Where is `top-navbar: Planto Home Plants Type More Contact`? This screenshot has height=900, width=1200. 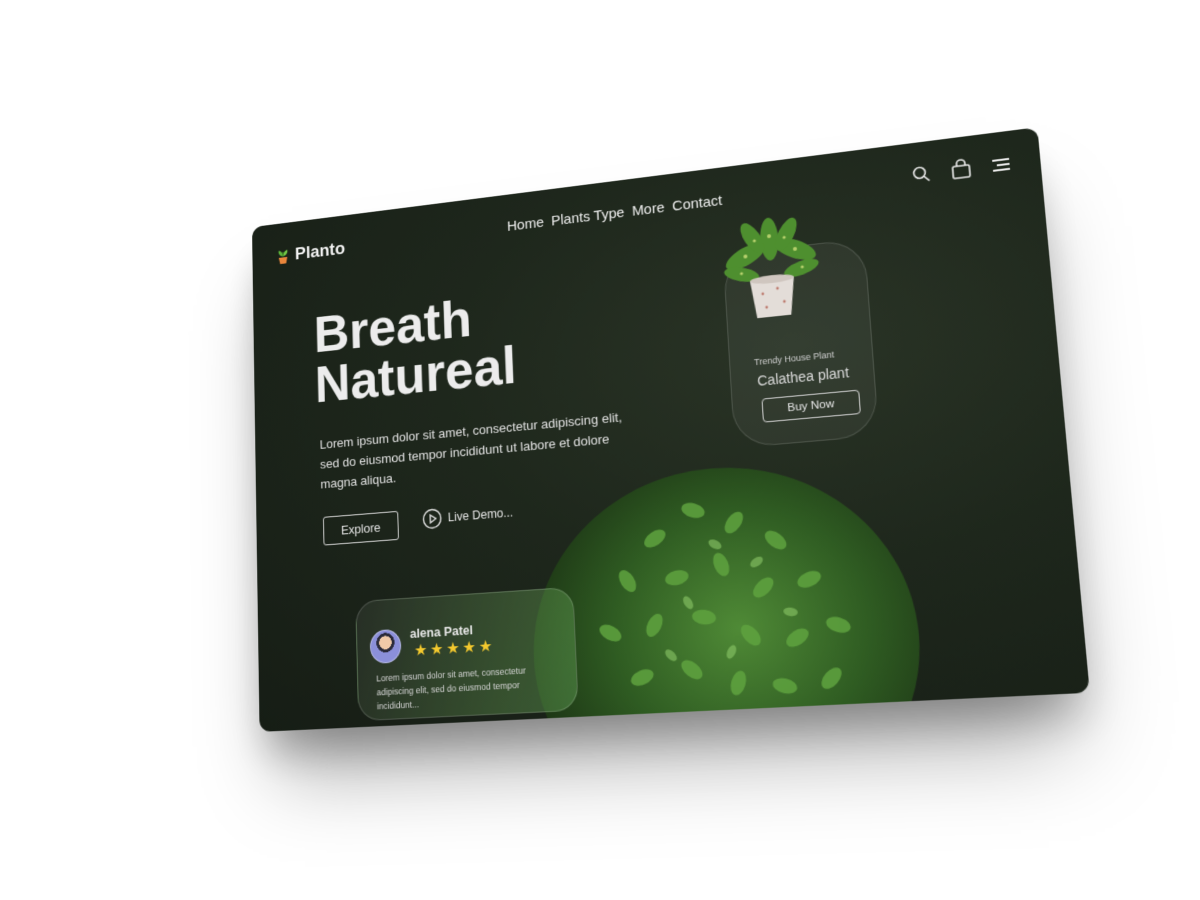
top-navbar: Planto Home Plants Type More Contact is located at coordinates (647, 204).